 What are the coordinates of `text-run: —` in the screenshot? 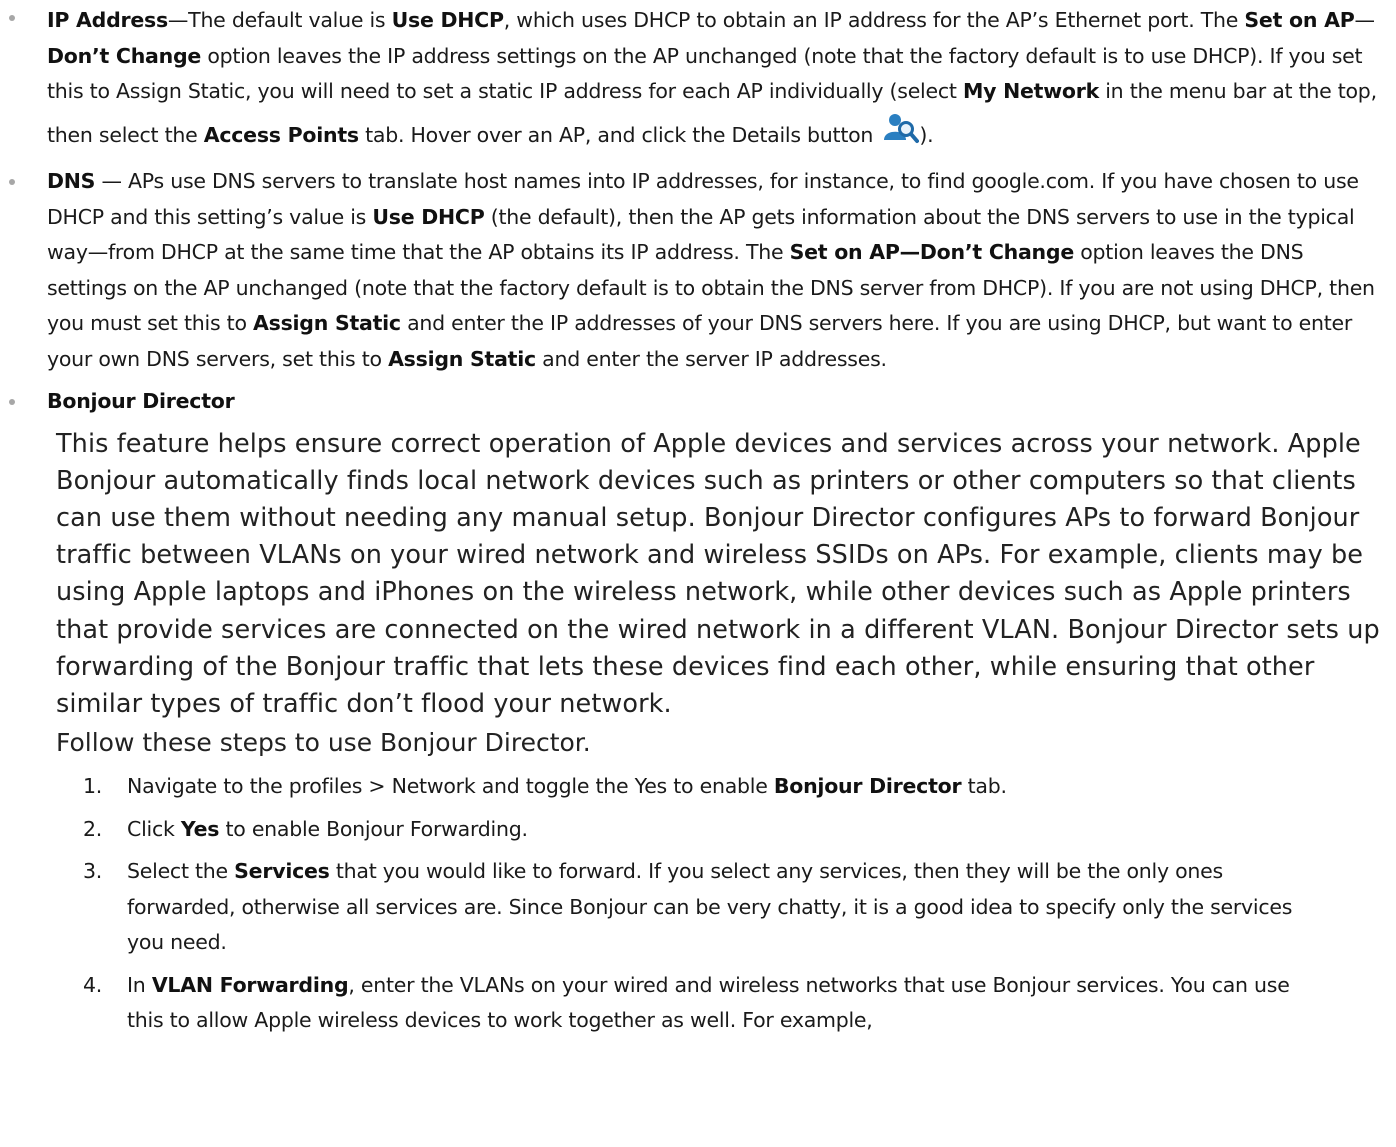 It's located at (1364, 20).